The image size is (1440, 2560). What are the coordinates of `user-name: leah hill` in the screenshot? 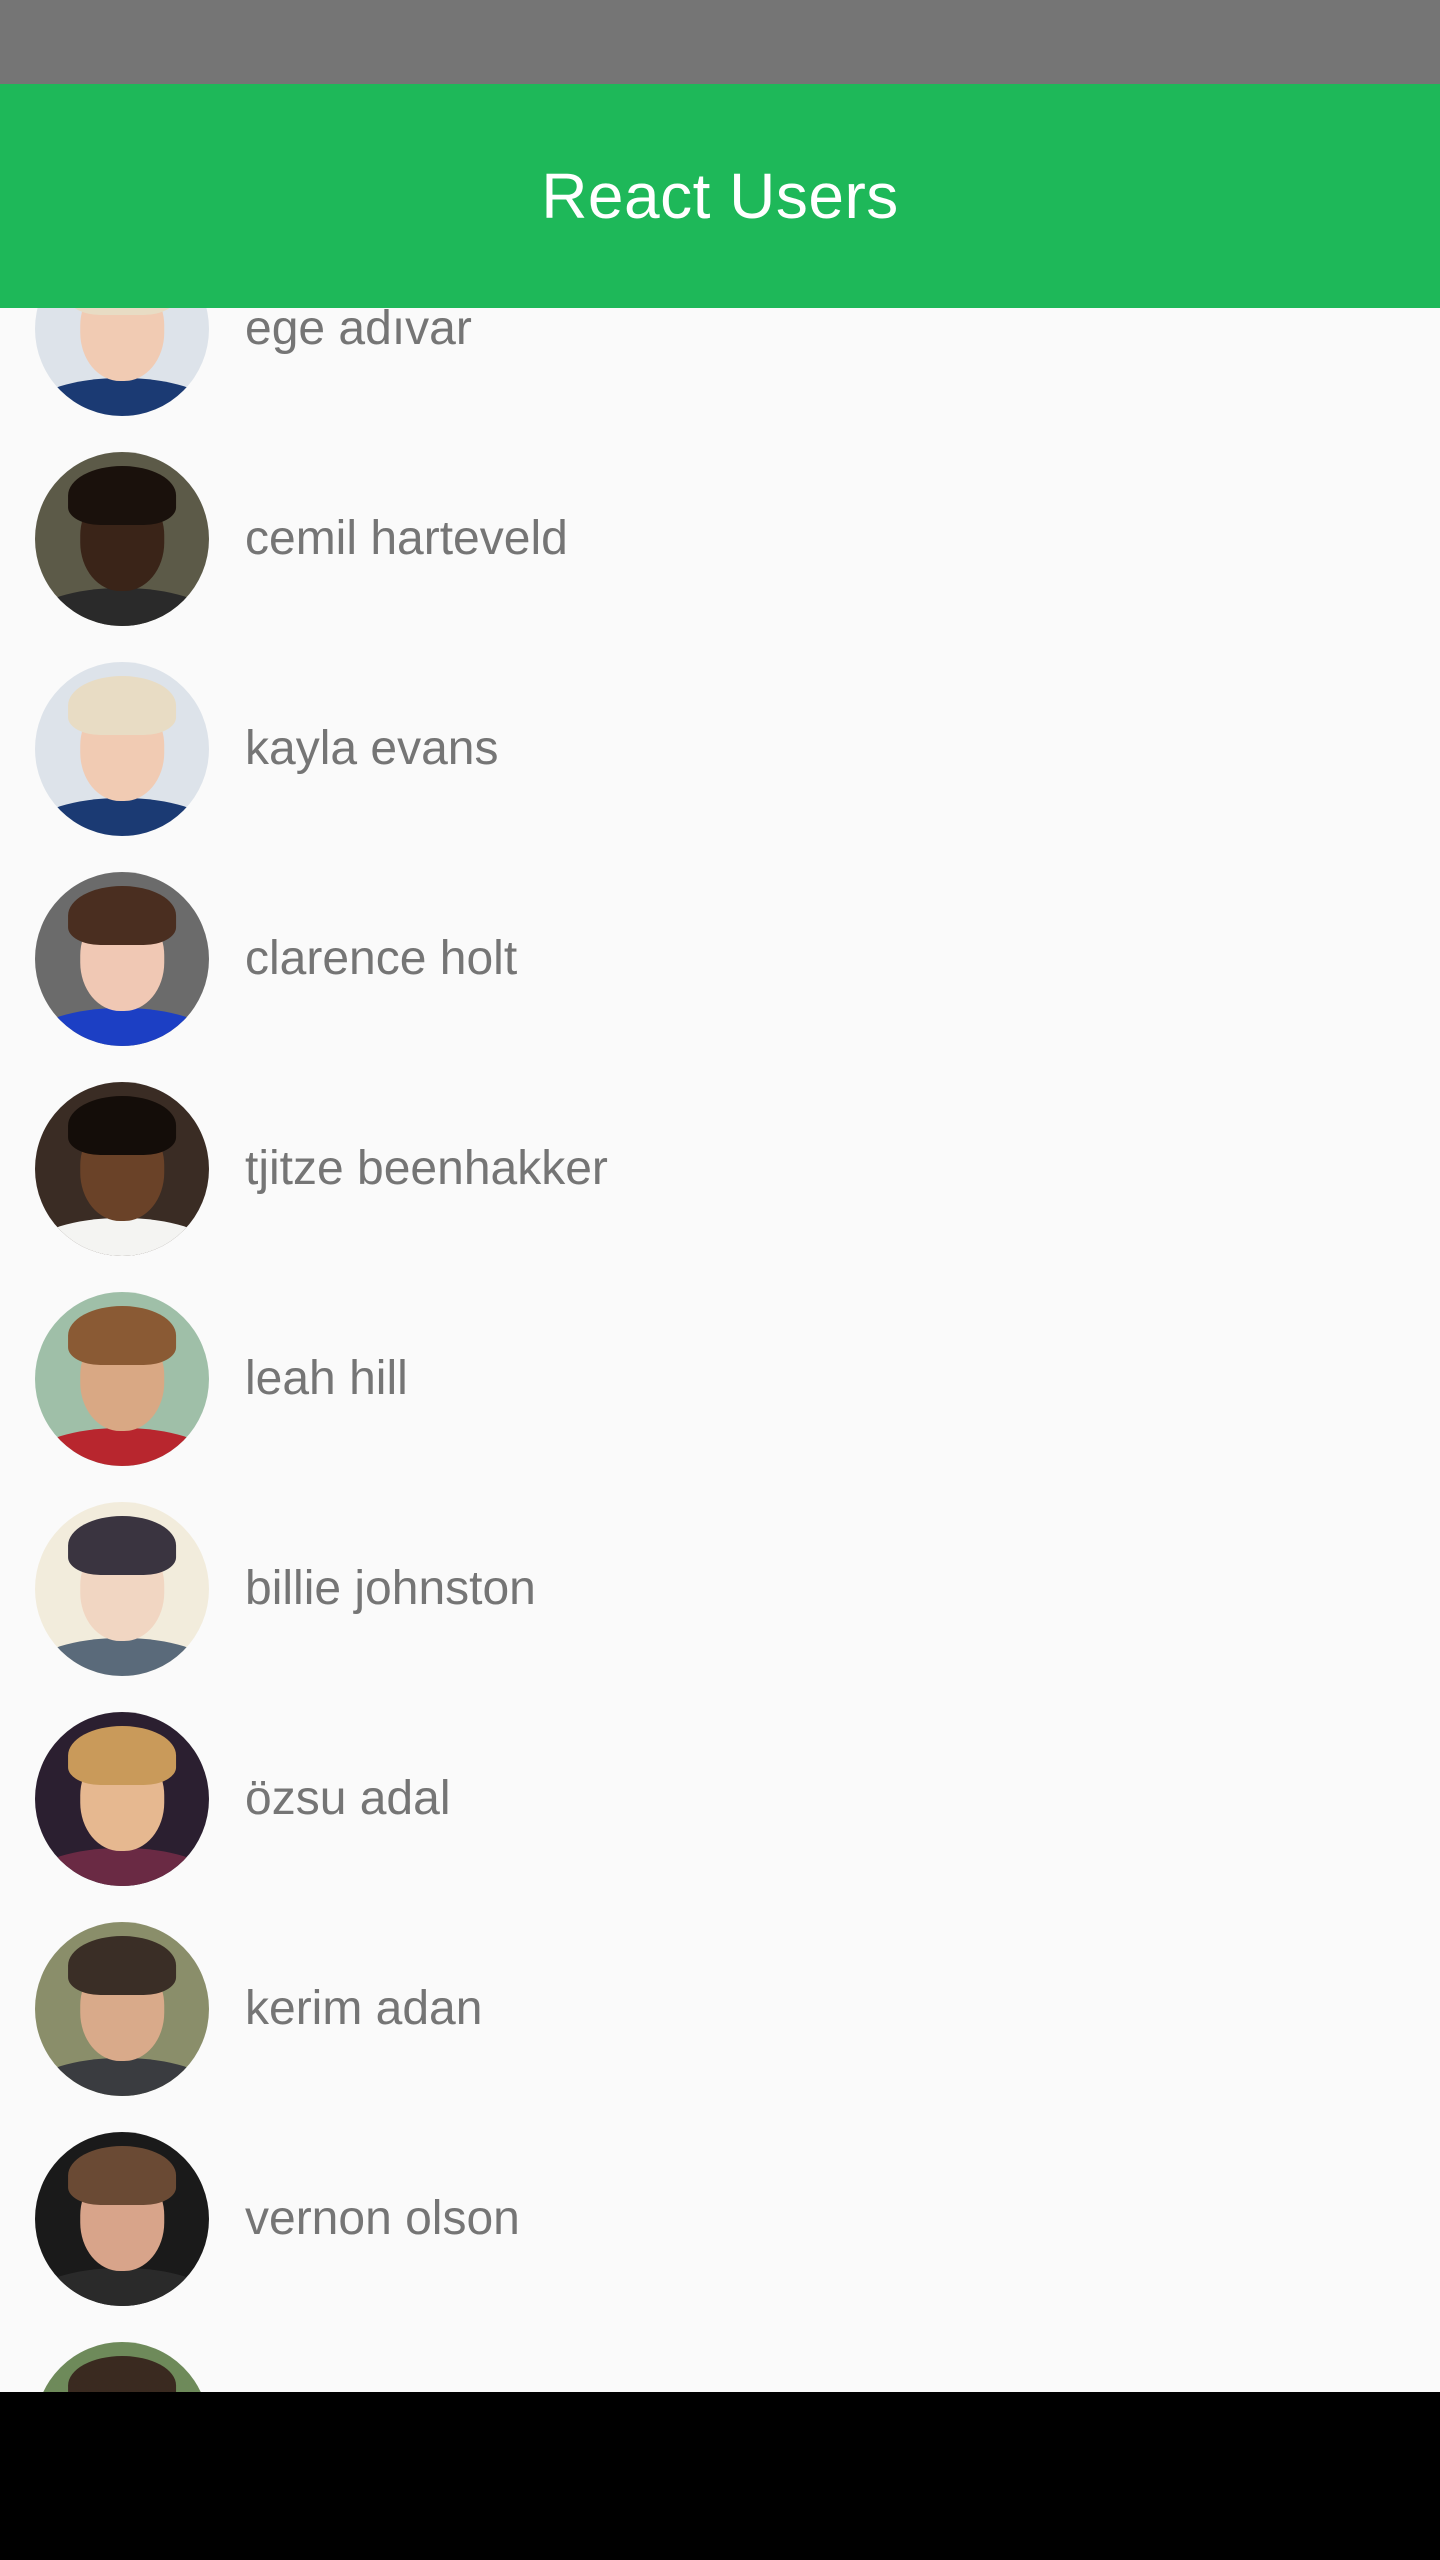 It's located at (326, 1378).